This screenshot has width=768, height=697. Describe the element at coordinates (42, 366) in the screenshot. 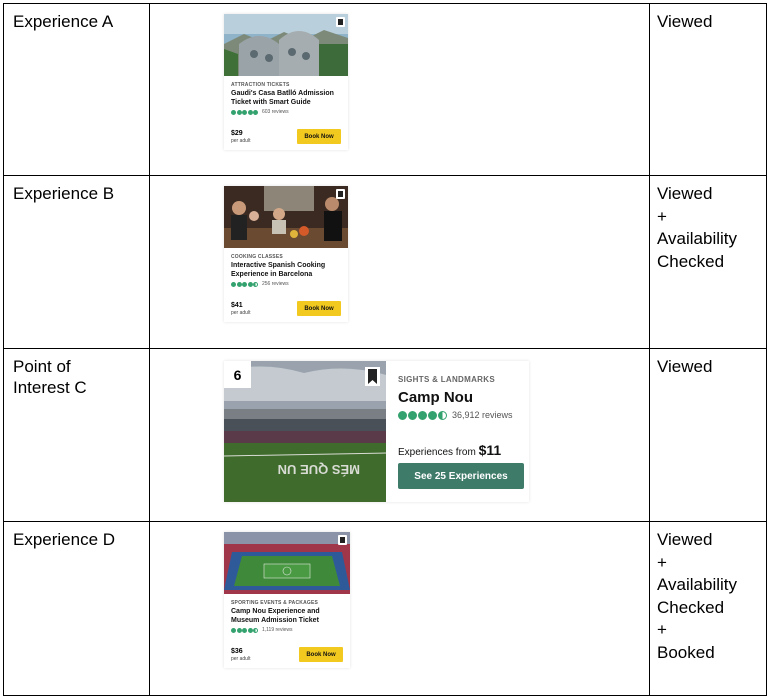

I see `row-label-line: Point of` at that location.